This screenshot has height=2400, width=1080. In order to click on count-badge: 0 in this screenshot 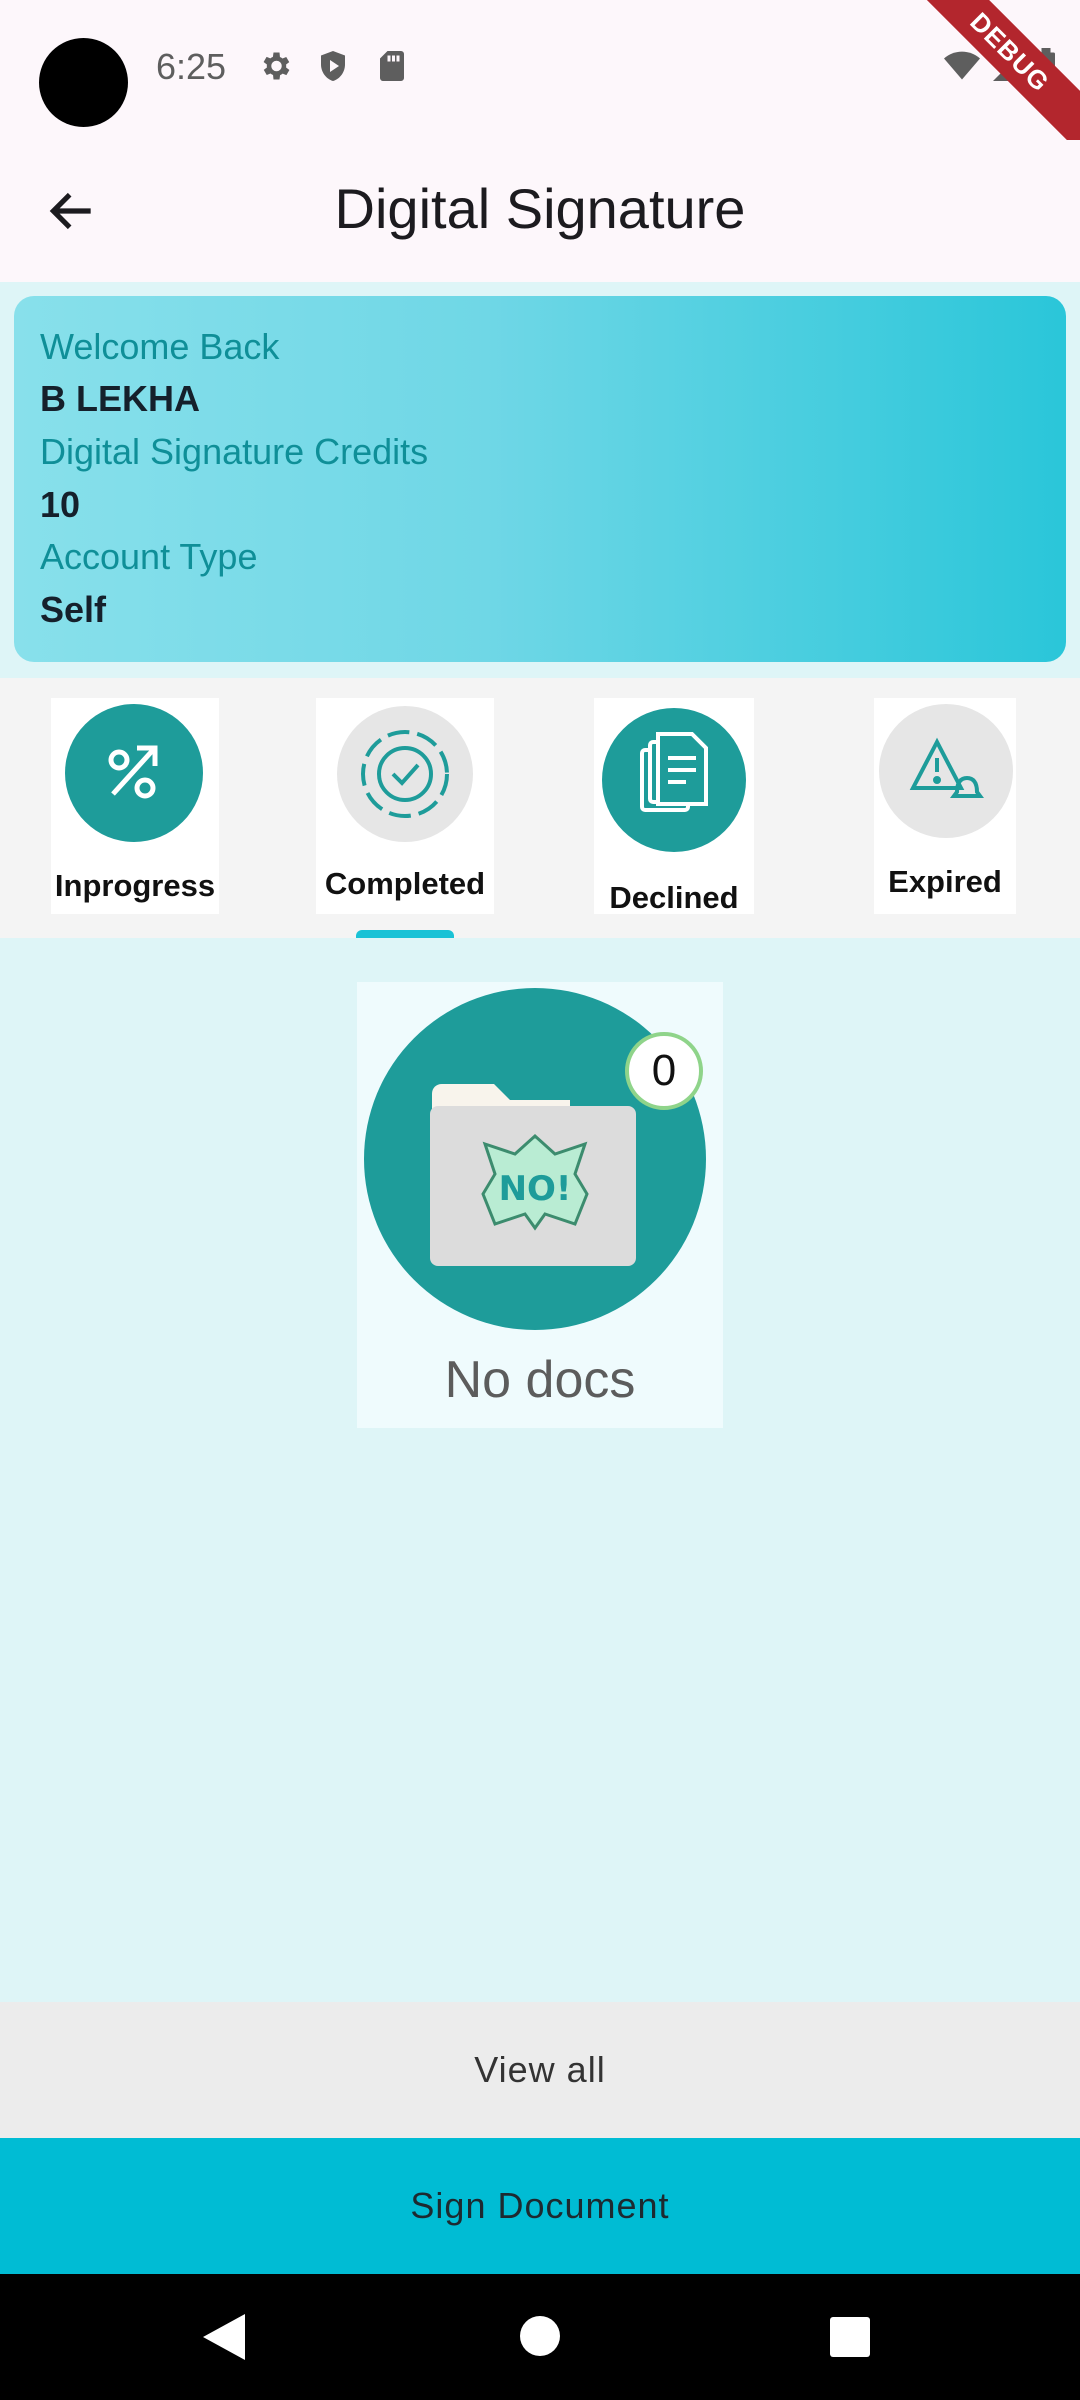, I will do `click(664, 1071)`.